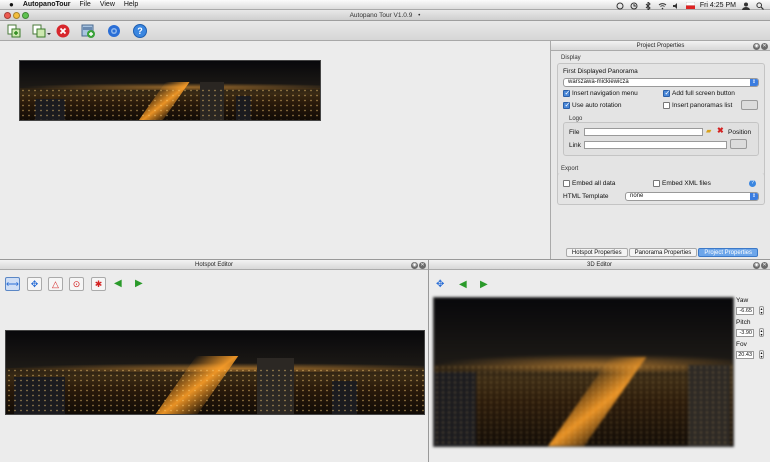 The width and height of the screenshot is (770, 462). Describe the element at coordinates (739, 132) in the screenshot. I see `logo-position-label: Position` at that location.